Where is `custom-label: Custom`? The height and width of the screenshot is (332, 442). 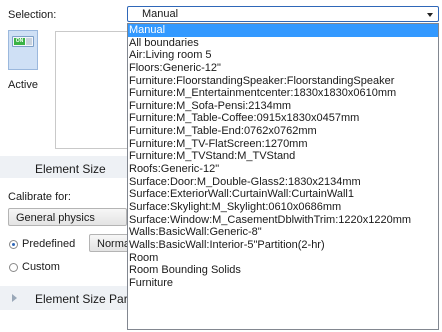 custom-label: Custom is located at coordinates (41, 267).